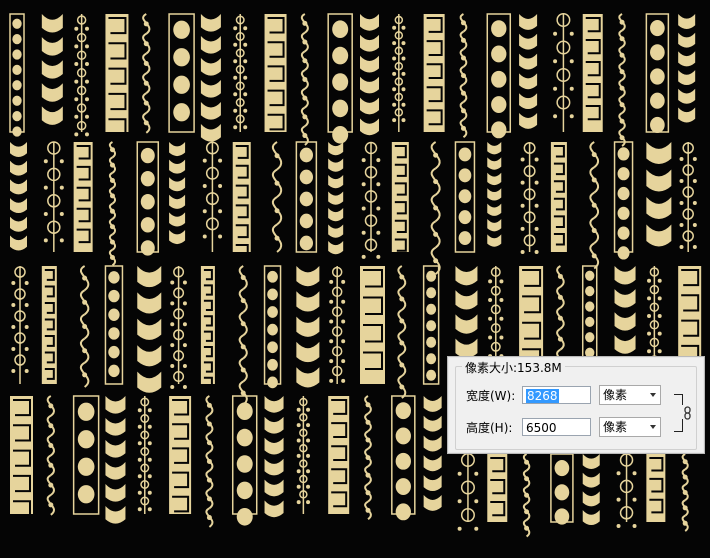  What do you see at coordinates (615, 427) in the screenshot?
I see `height-unit-value: 像素` at bounding box center [615, 427].